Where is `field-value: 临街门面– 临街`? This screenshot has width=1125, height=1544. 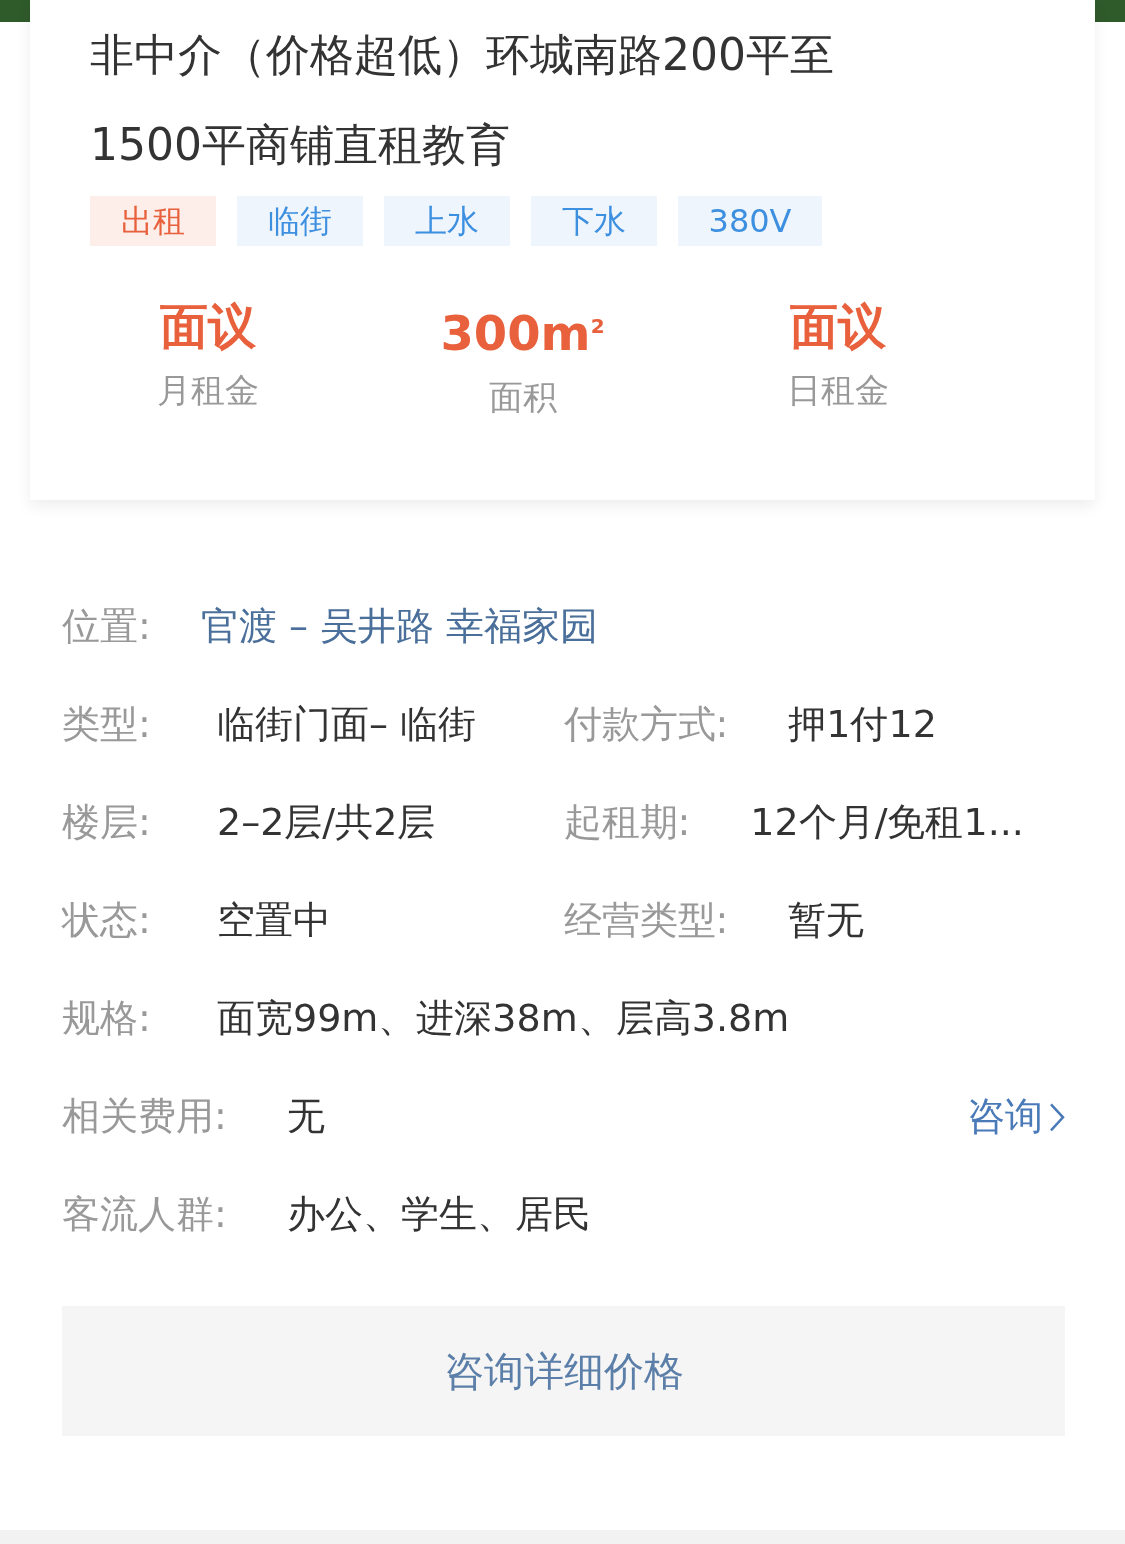 field-value: 临街门面– 临街 is located at coordinates (347, 725).